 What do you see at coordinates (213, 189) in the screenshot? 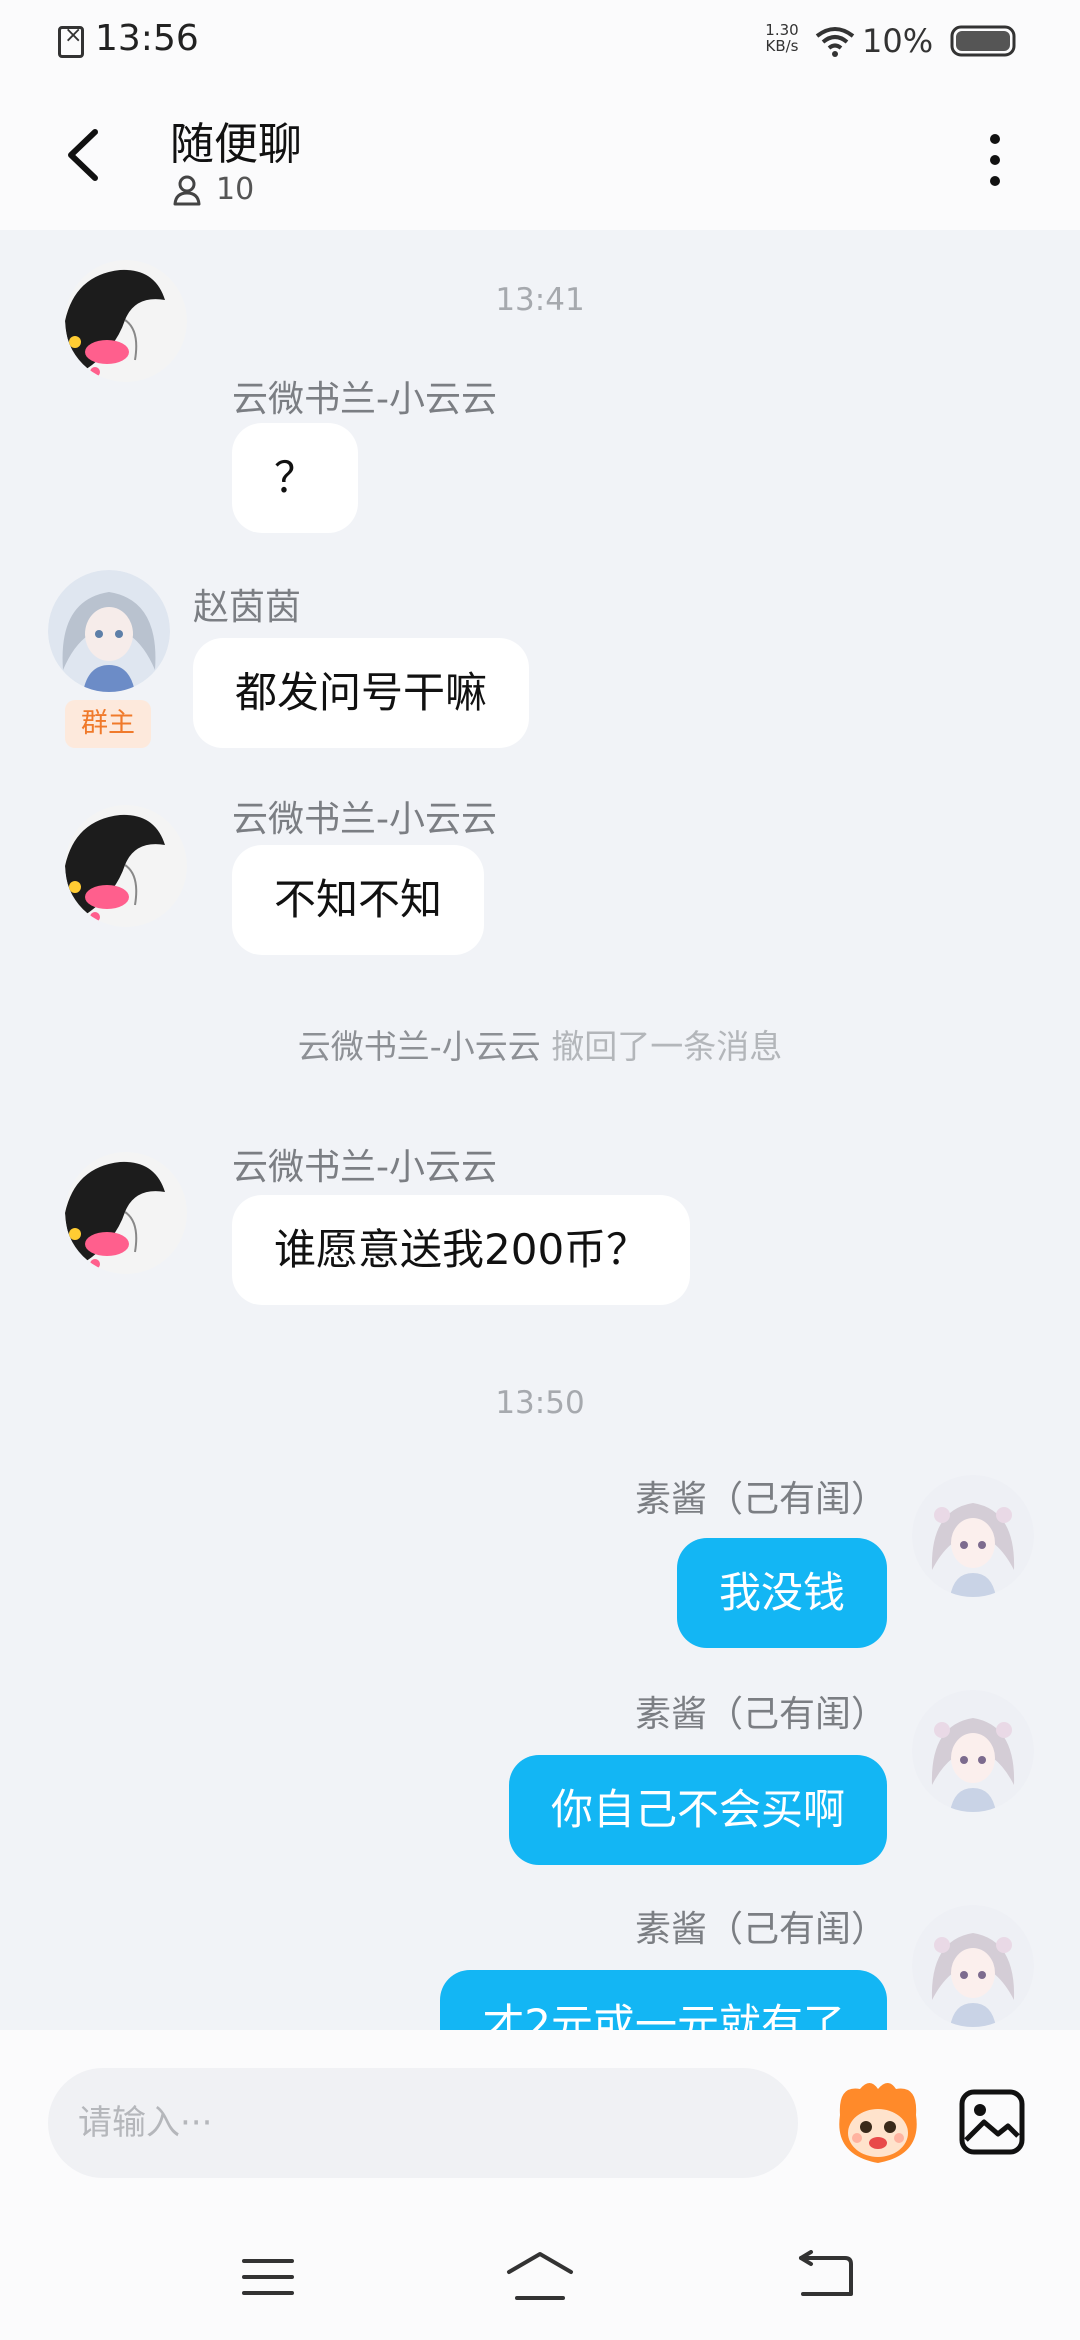
I see `member-count-row: 10` at bounding box center [213, 189].